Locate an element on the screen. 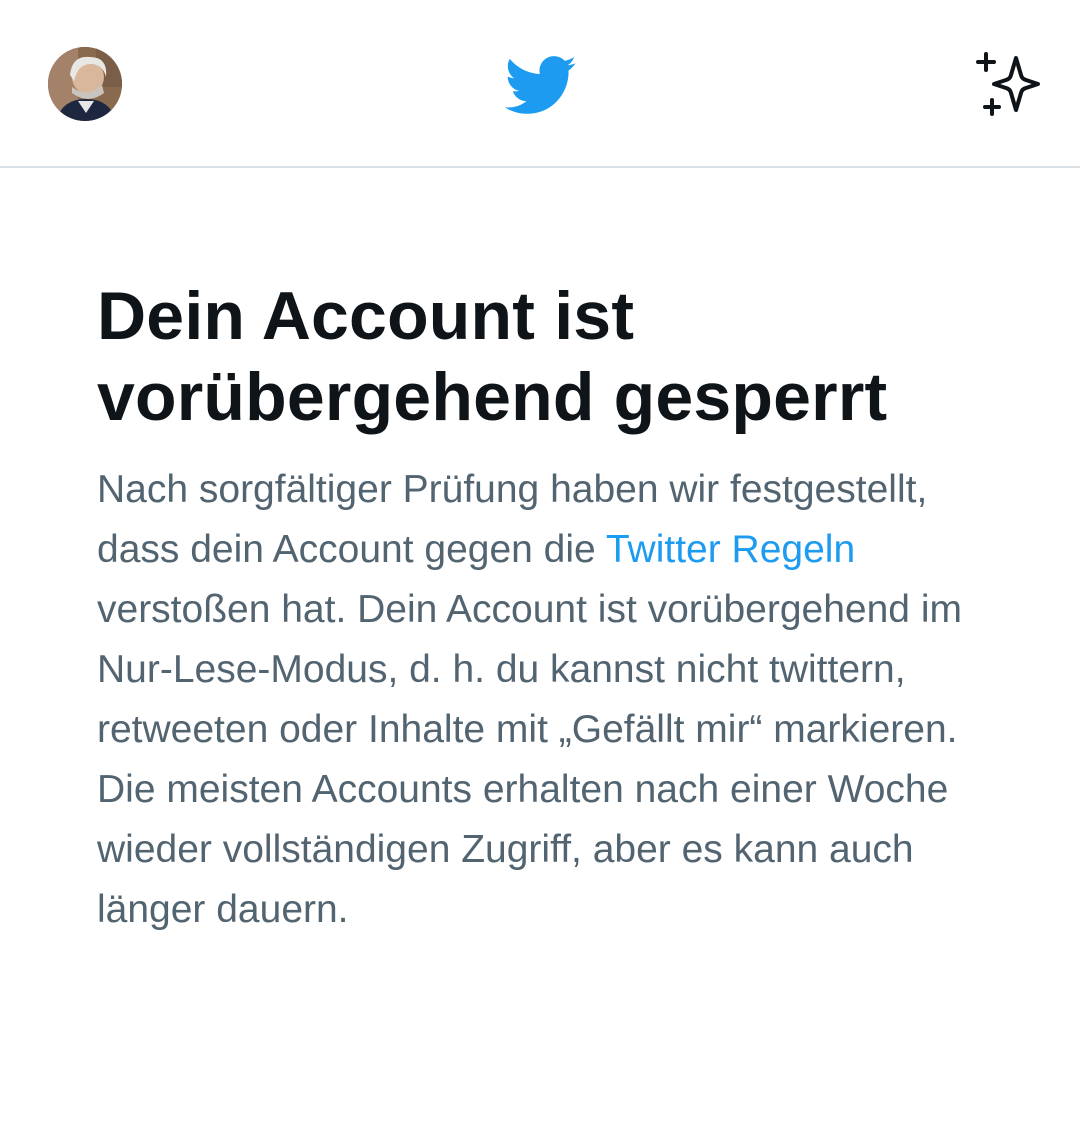 The height and width of the screenshot is (1137, 1080). twitter-bird-svg is located at coordinates (540, 85).